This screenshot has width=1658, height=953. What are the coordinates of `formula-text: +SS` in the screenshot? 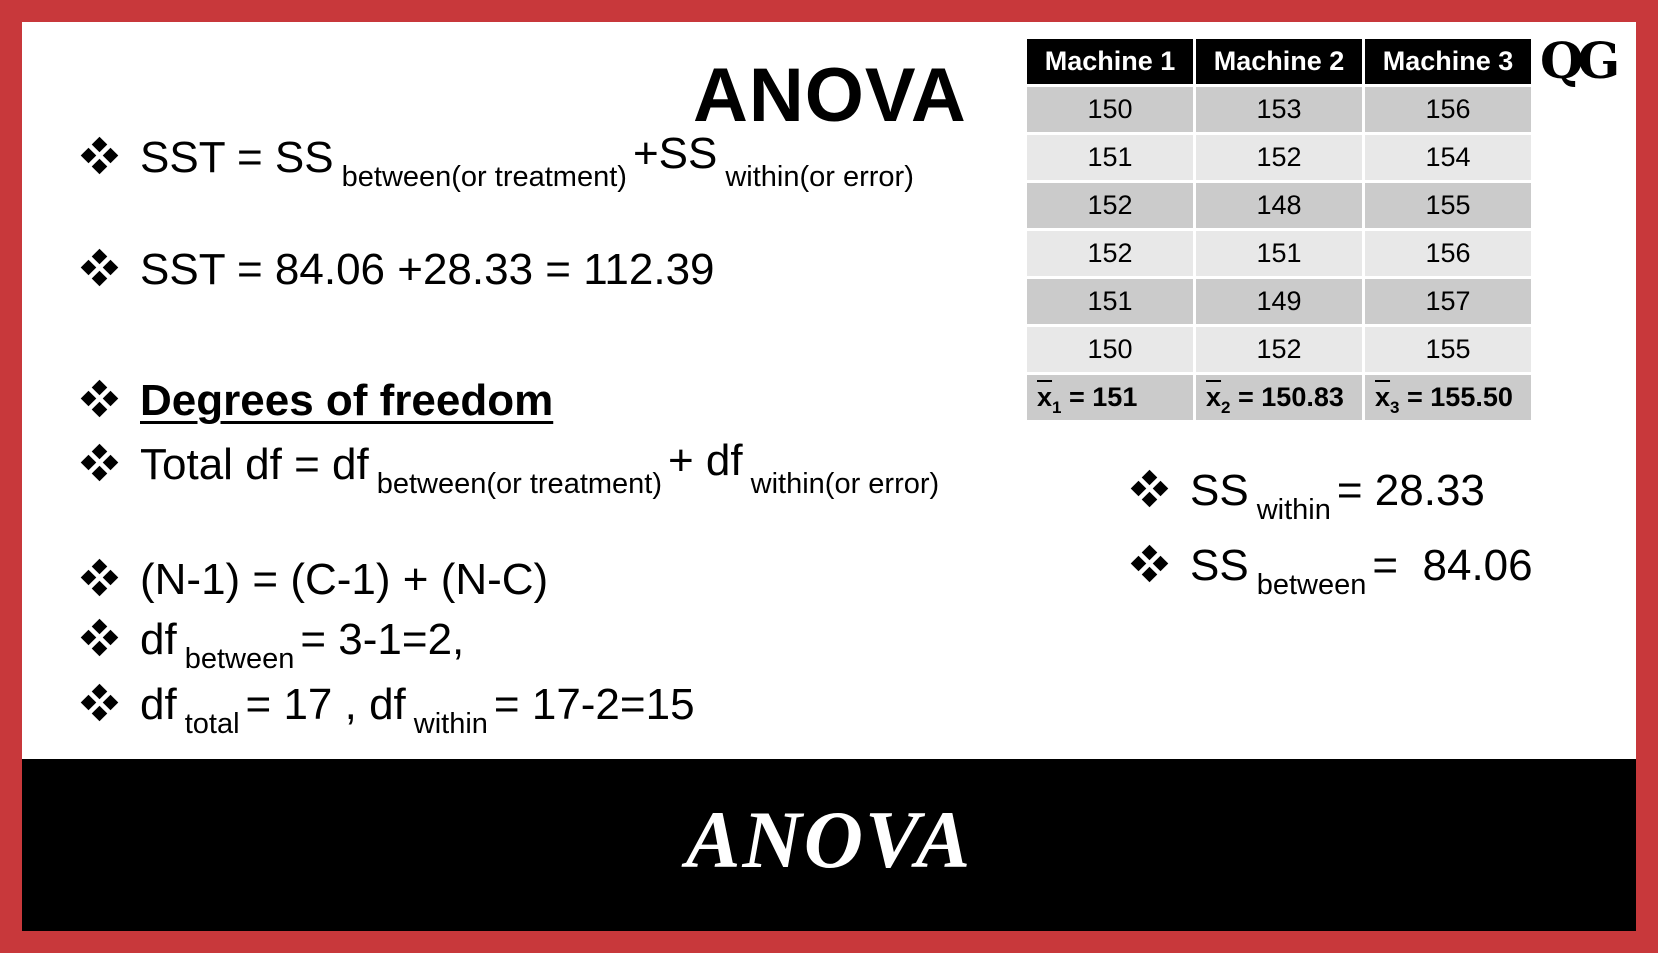 It's located at (675, 153).